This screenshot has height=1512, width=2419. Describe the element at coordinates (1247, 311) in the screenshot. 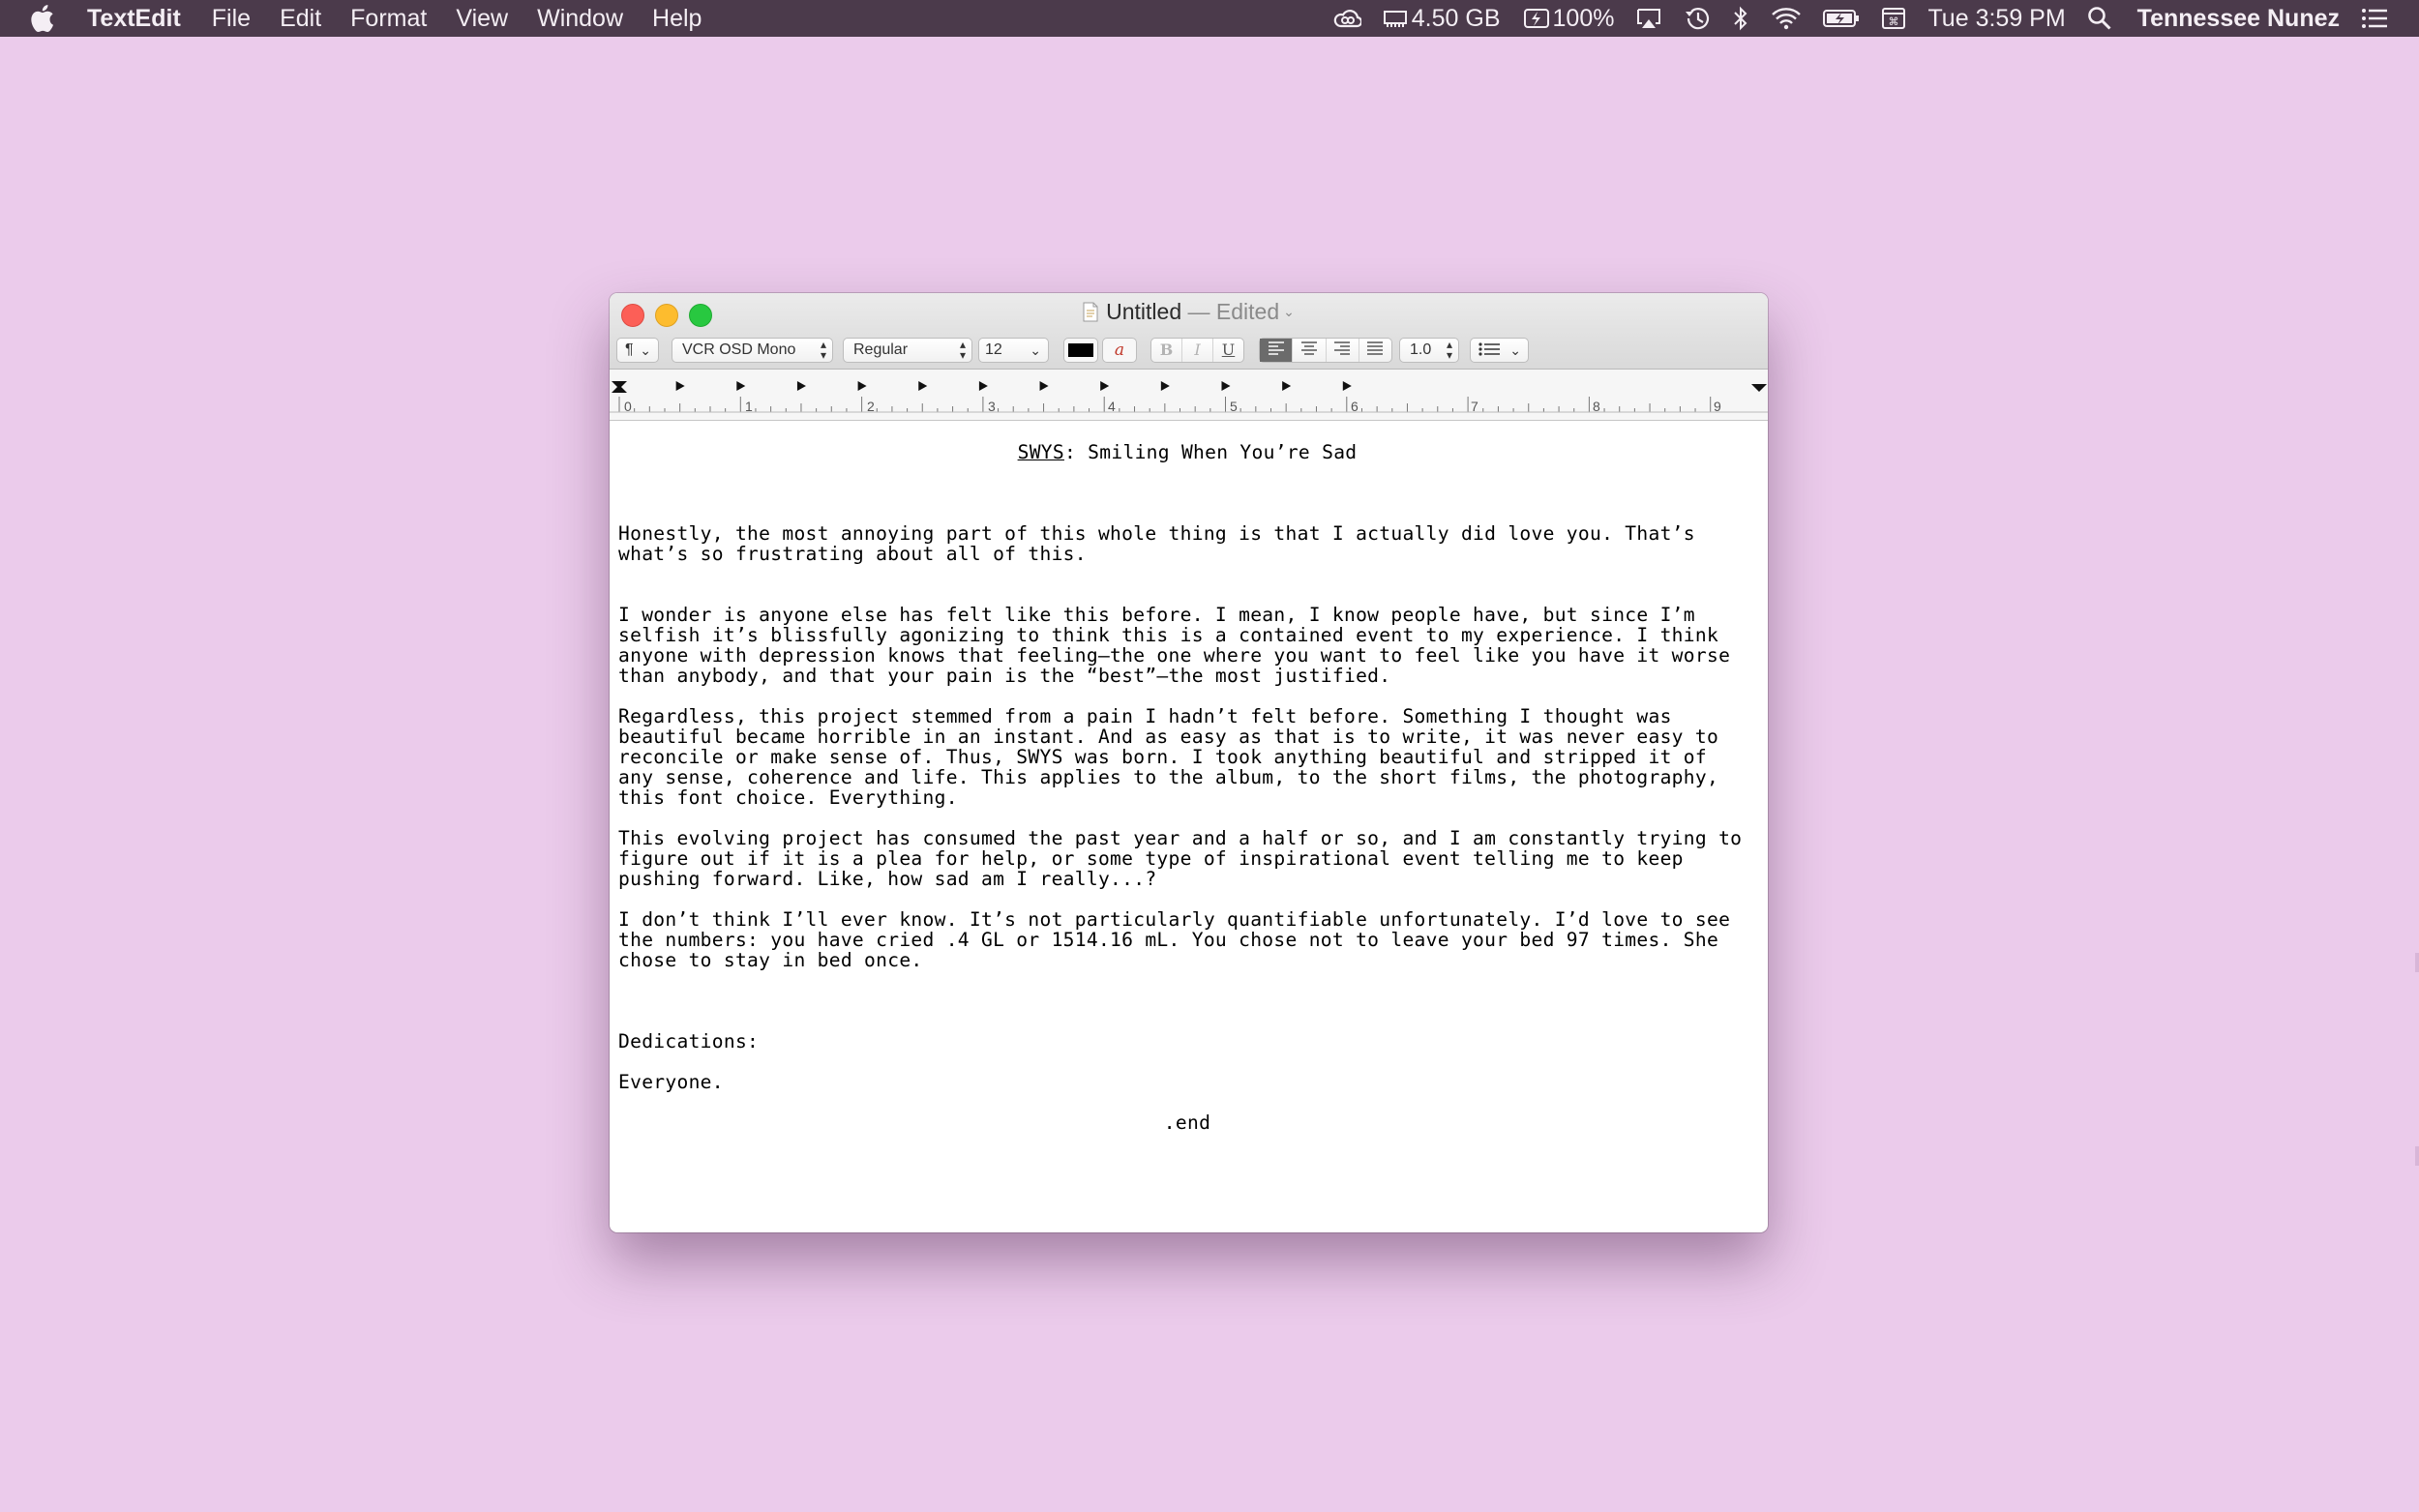

I see `edited-status: Edited` at that location.